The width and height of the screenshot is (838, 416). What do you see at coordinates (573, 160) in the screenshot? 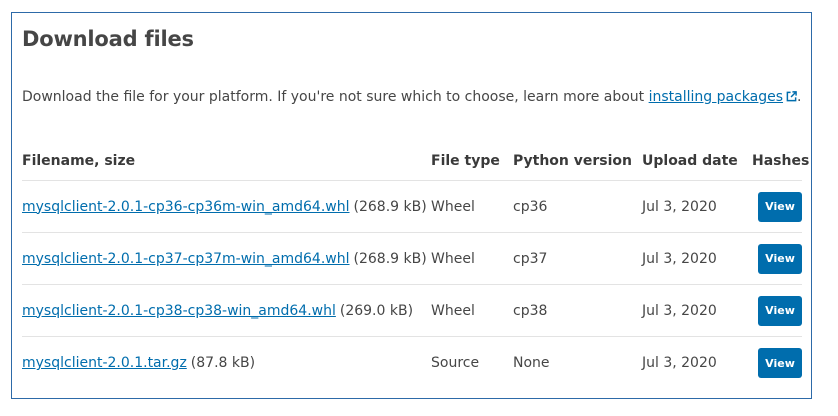
I see `header-python-version: Python version` at bounding box center [573, 160].